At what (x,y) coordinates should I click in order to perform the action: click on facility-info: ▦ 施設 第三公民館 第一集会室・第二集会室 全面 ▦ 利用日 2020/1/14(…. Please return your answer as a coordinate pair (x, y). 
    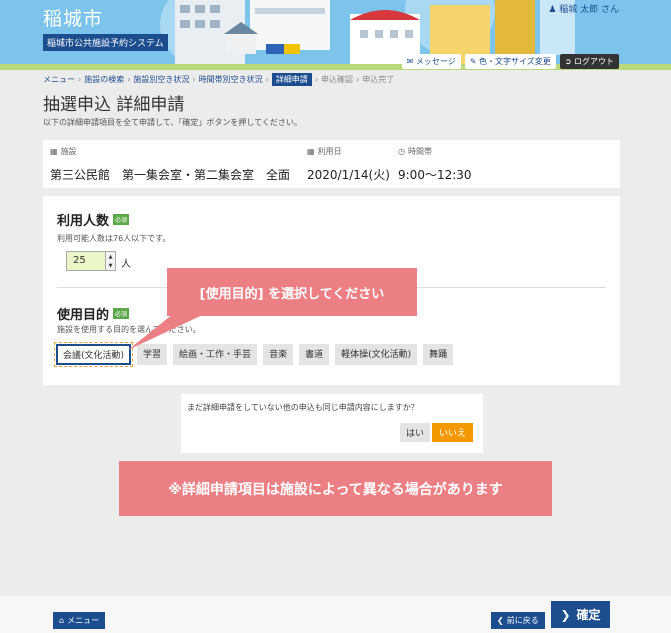
    Looking at the image, I should click on (331, 164).